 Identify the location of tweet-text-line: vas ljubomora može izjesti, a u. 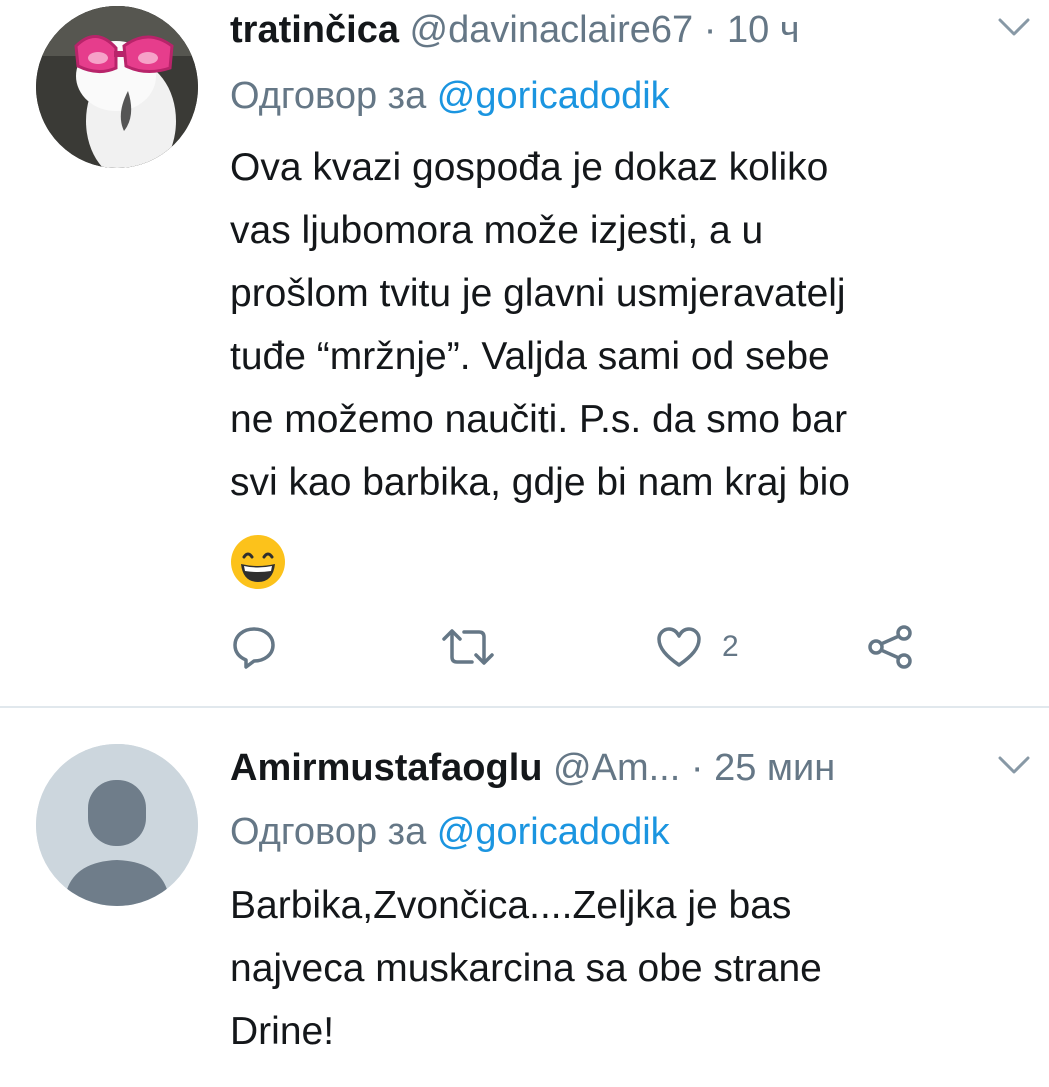
(497, 230).